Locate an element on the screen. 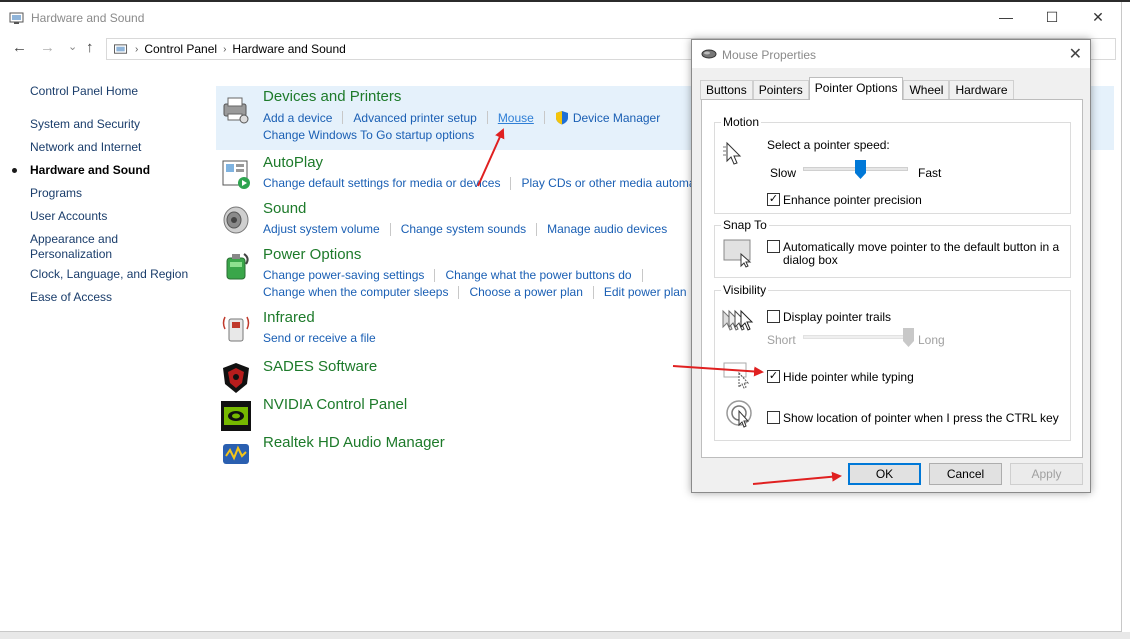 Image resolution: width=1130 pixels, height=639 pixels. breadcrumb: › Control Panel › Hardware and Sound is located at coordinates (229, 49).